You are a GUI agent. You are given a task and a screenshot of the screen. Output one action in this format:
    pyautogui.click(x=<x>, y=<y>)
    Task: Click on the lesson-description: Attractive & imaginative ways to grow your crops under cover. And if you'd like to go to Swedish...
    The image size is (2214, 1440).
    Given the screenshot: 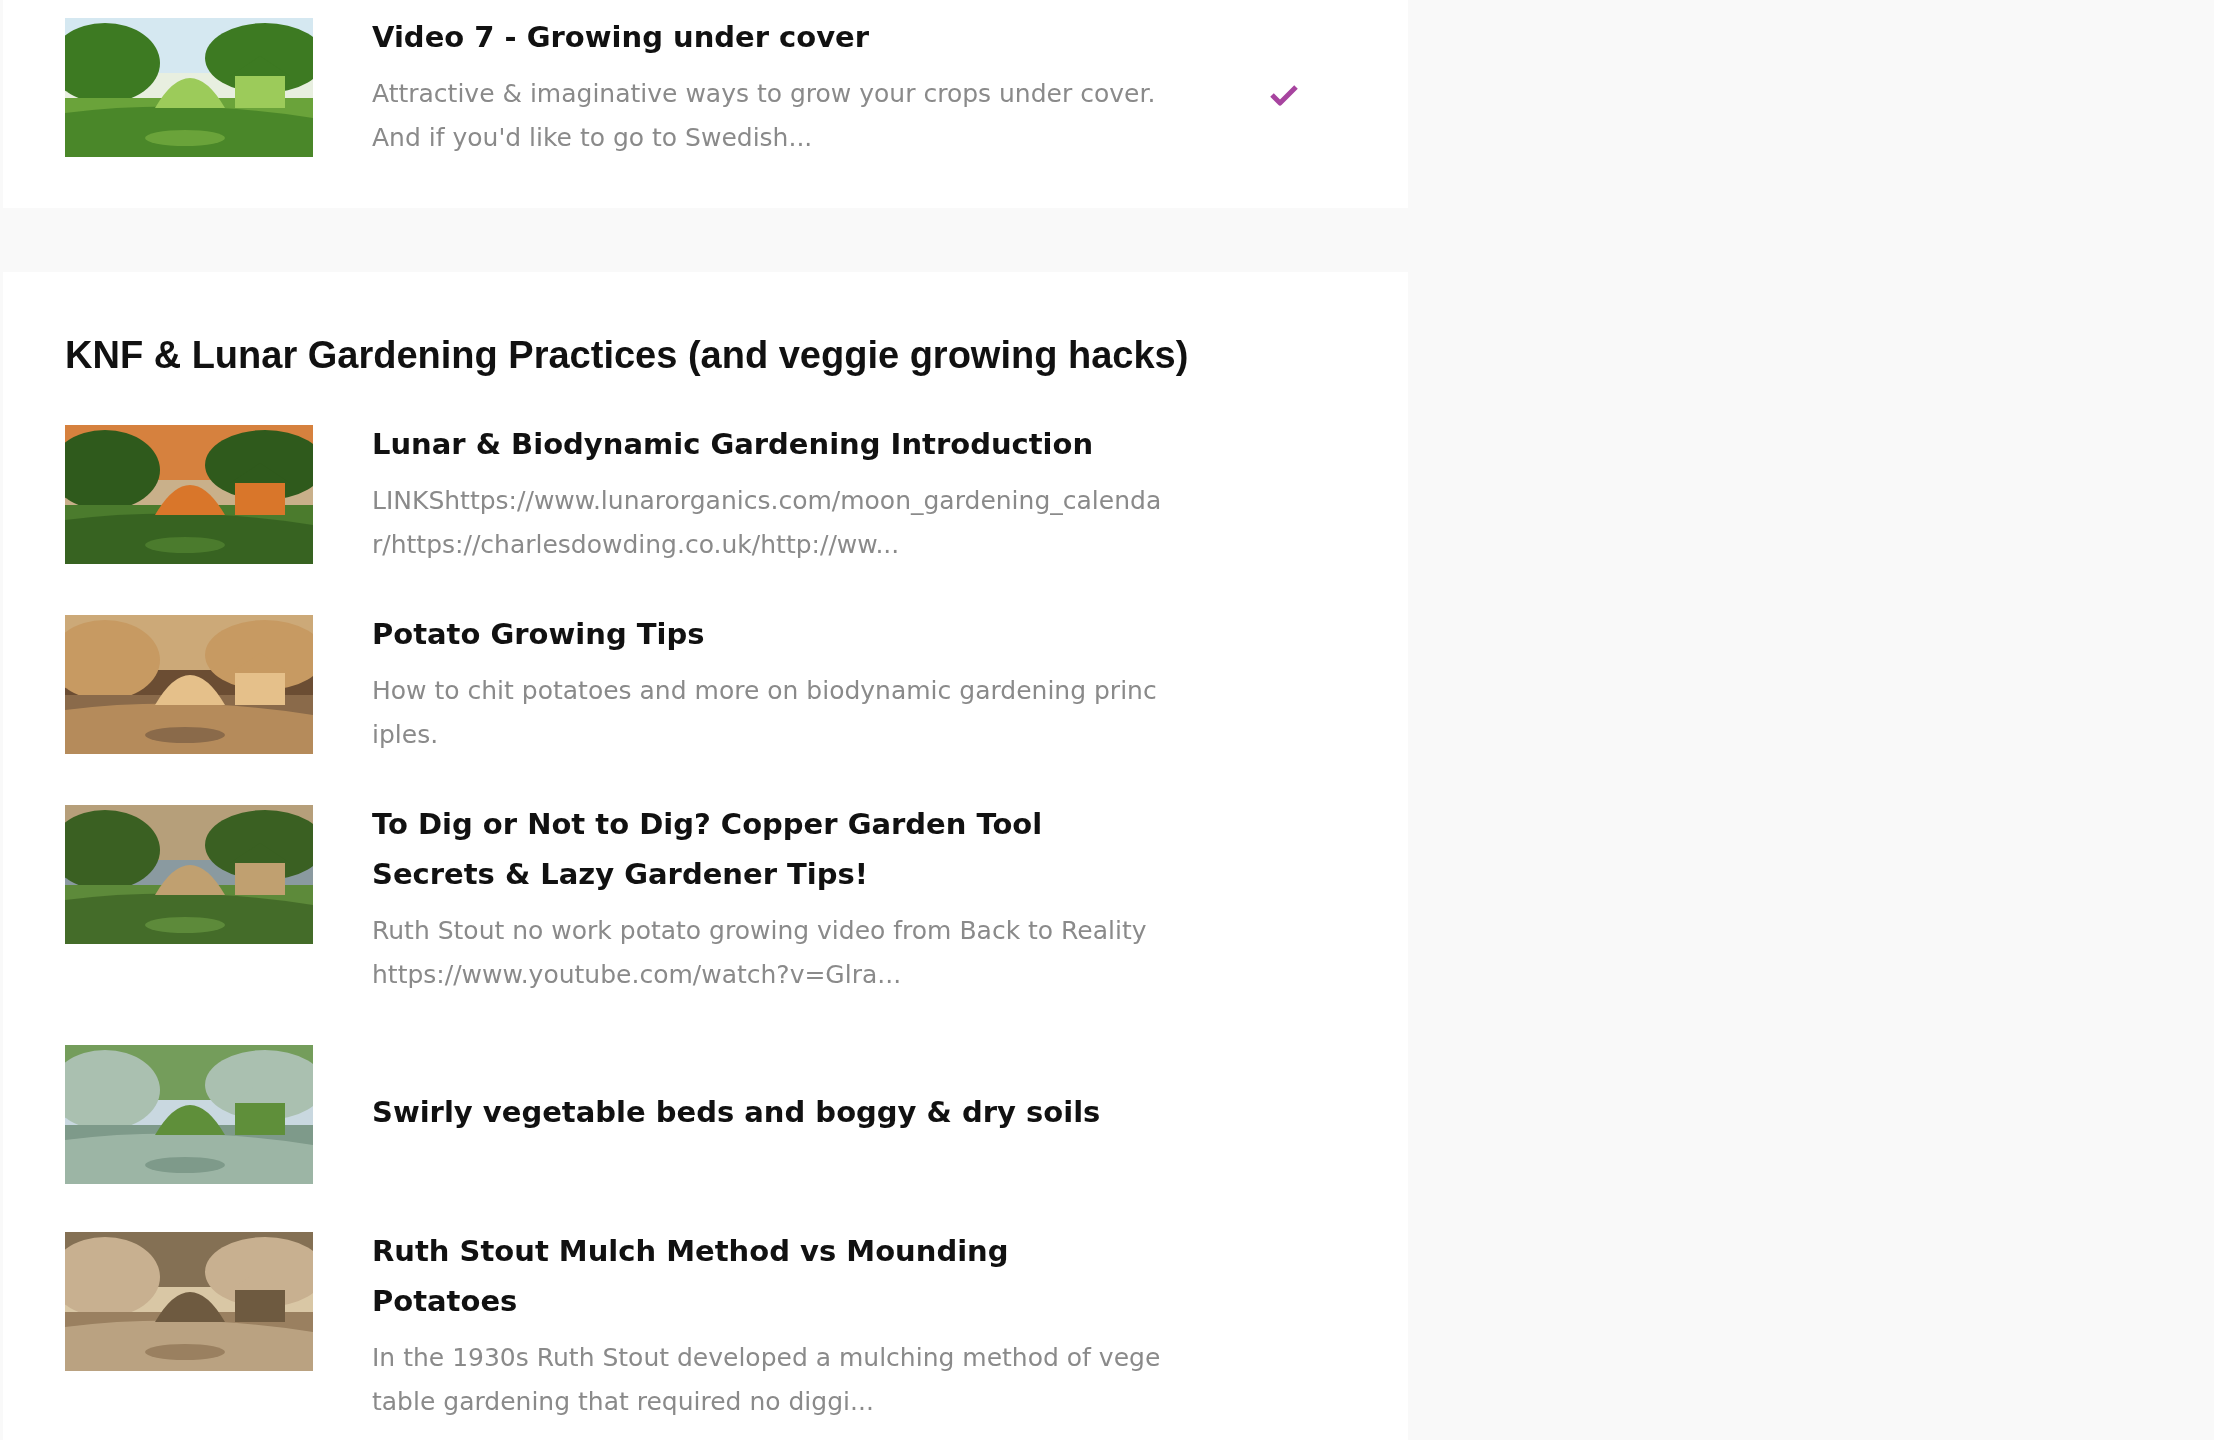 What is the action you would take?
    pyautogui.click(x=764, y=116)
    